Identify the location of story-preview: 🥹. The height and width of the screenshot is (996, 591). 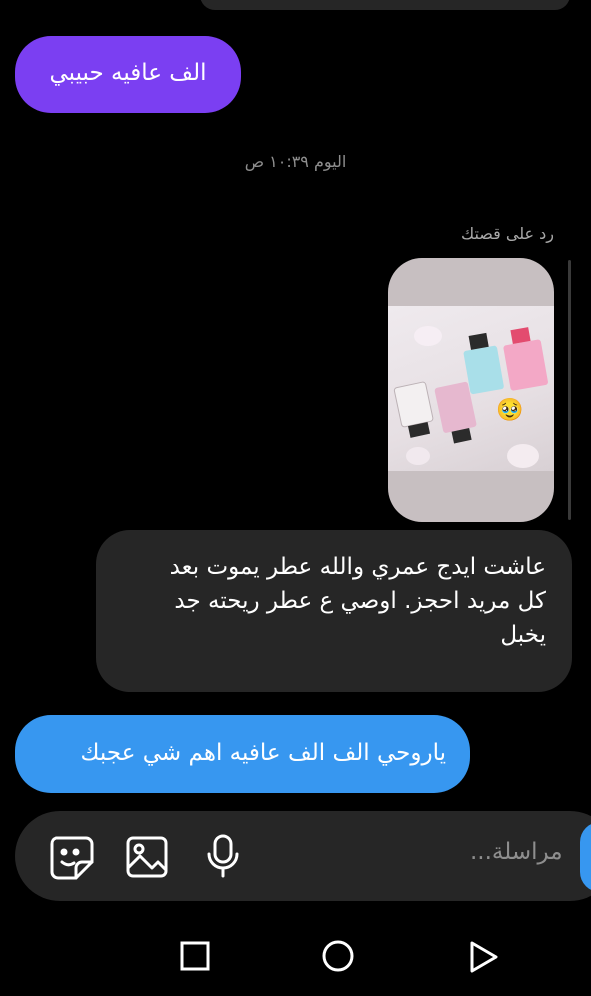
(471, 390).